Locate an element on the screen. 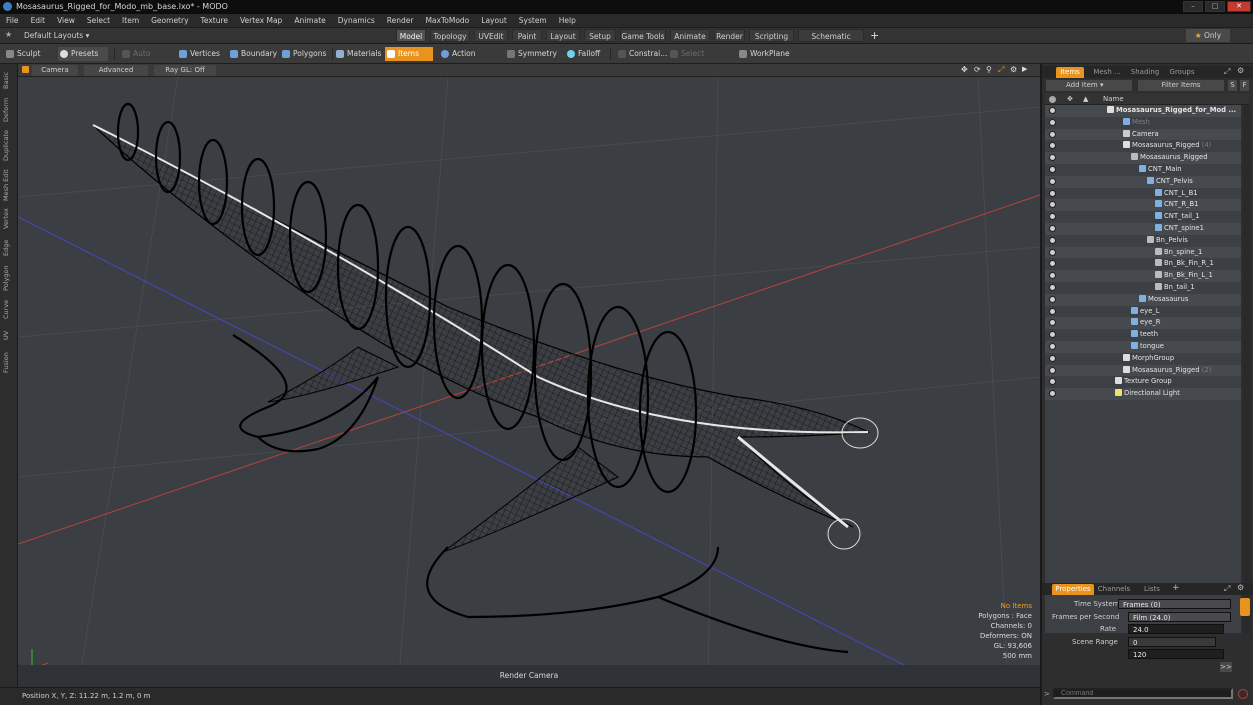  layout-tab-setup: Setup is located at coordinates (600, 35).